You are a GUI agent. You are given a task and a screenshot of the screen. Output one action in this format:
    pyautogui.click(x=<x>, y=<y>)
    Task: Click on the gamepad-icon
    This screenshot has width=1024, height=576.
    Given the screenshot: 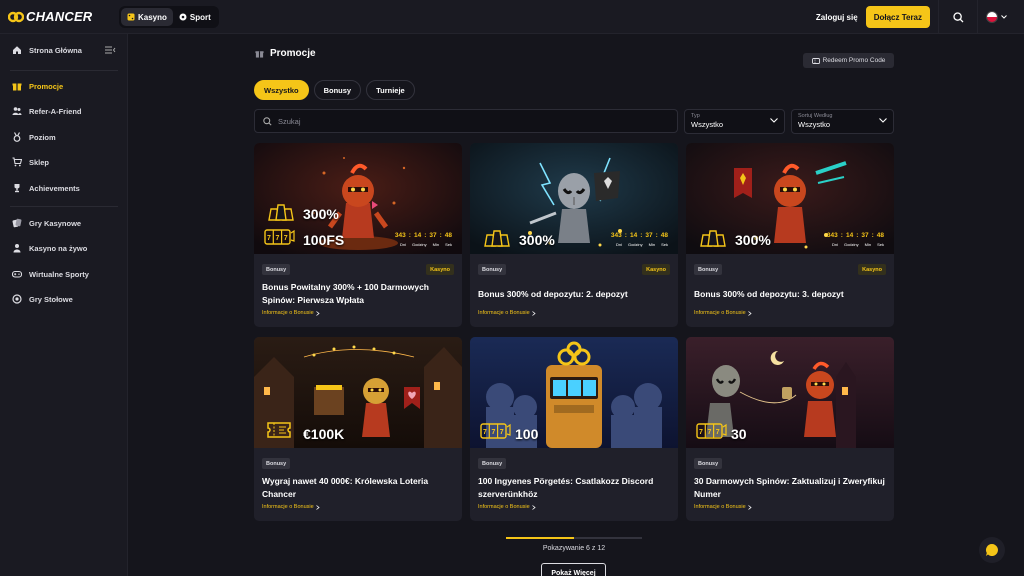 What is the action you would take?
    pyautogui.click(x=17, y=274)
    